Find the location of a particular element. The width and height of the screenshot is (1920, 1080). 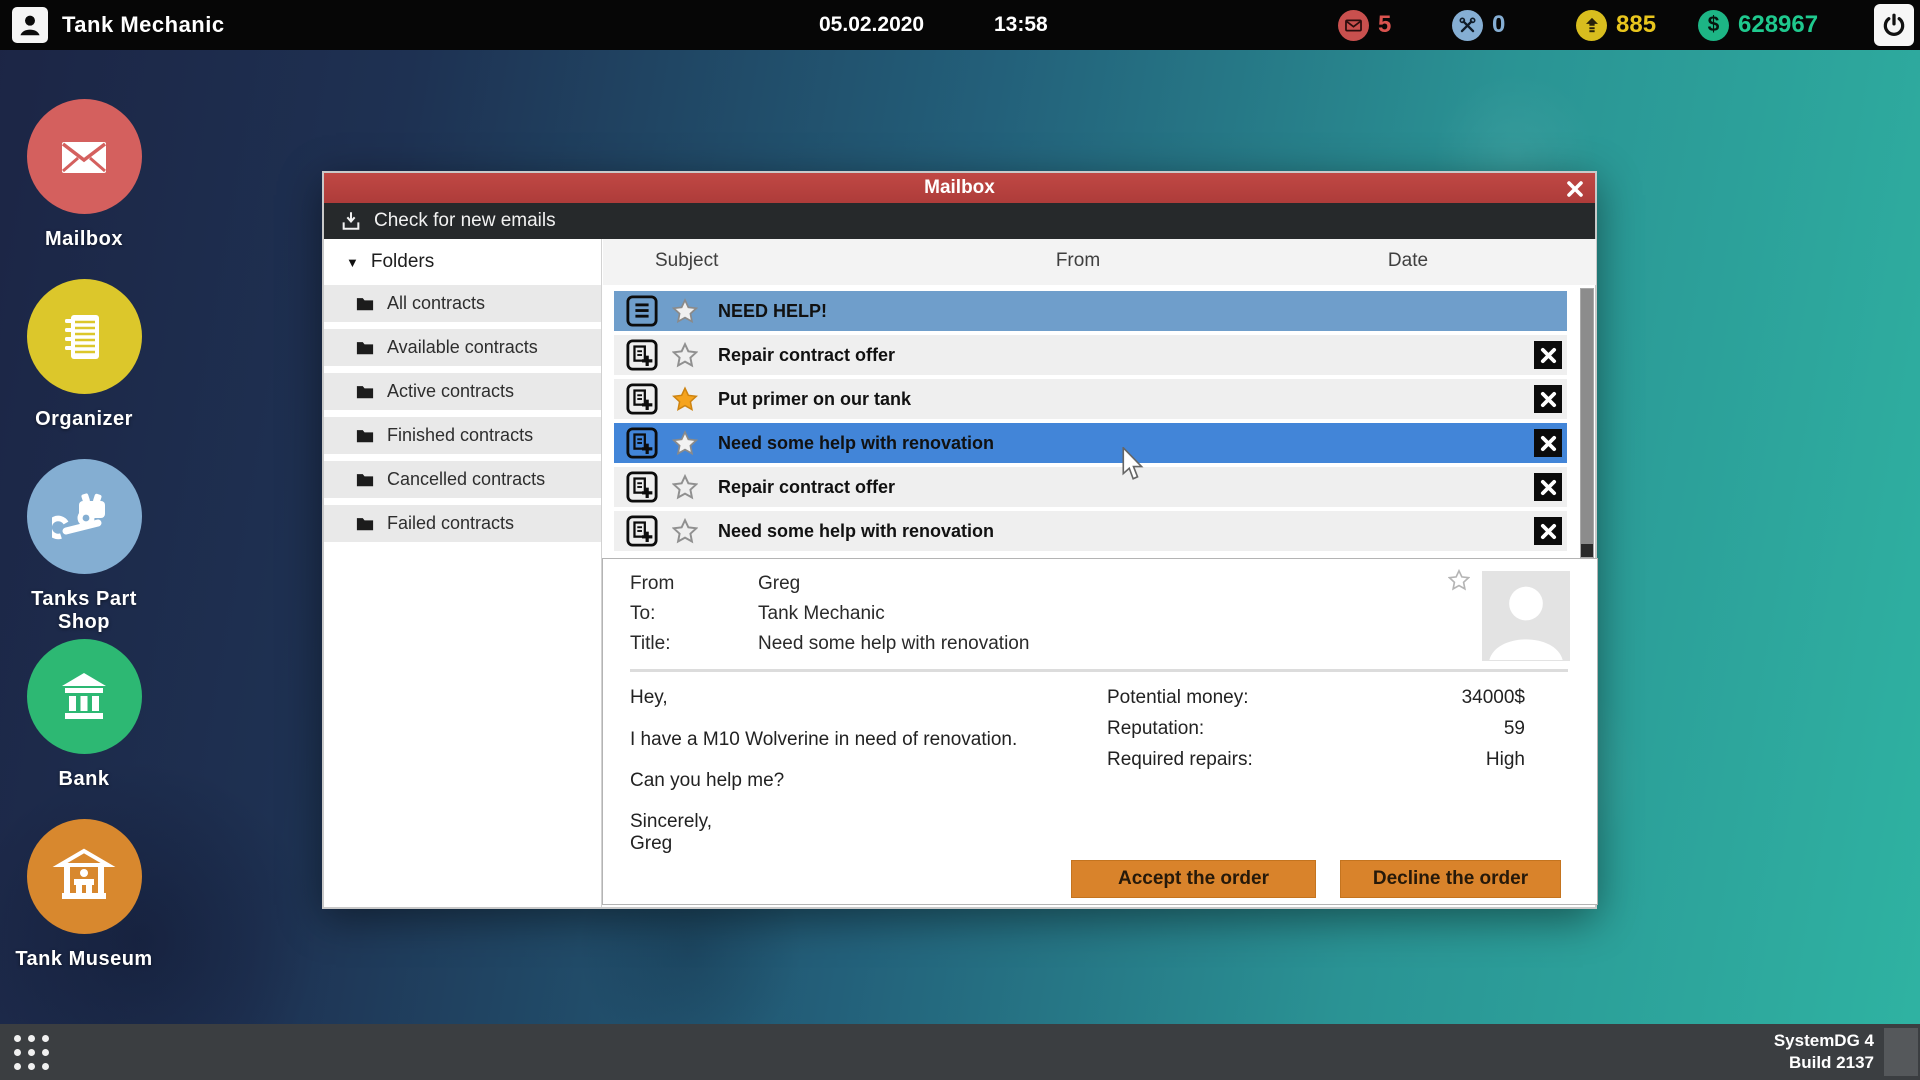

desktop-icon-bank: Bank is located at coordinates (84, 715).